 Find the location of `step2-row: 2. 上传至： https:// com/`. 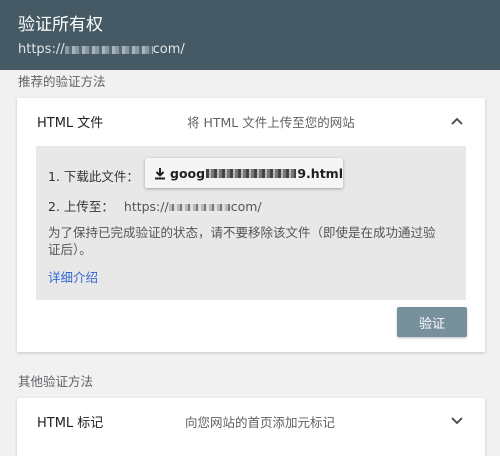

step2-row: 2. 上传至： https:// com/ is located at coordinates (155, 205).